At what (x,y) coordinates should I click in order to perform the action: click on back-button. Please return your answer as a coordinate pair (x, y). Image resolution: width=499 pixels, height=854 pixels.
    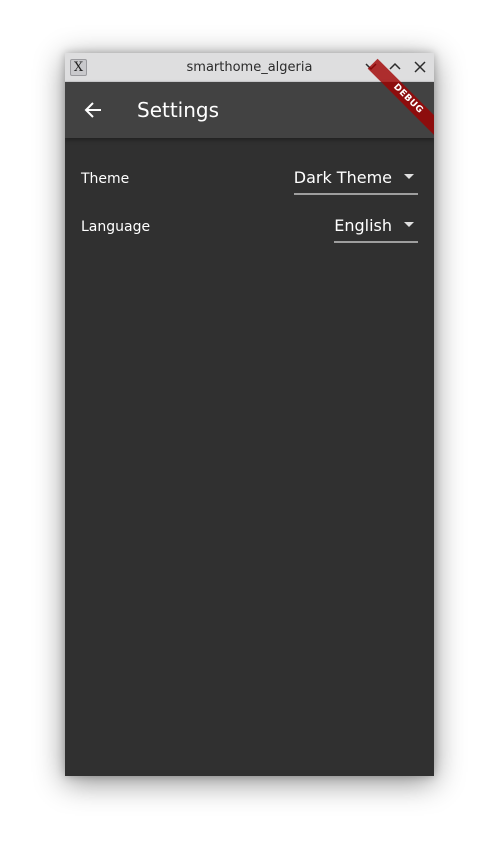
    Looking at the image, I should click on (93, 110).